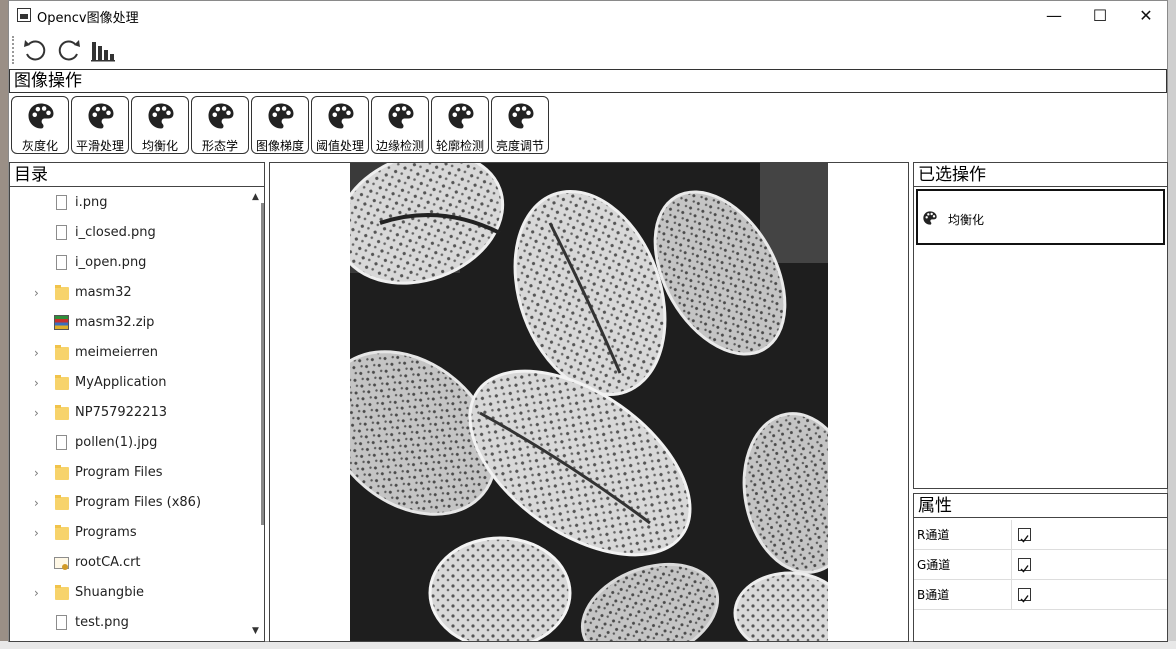  What do you see at coordinates (137, 175) in the screenshot?
I see `directory-title: 目录` at bounding box center [137, 175].